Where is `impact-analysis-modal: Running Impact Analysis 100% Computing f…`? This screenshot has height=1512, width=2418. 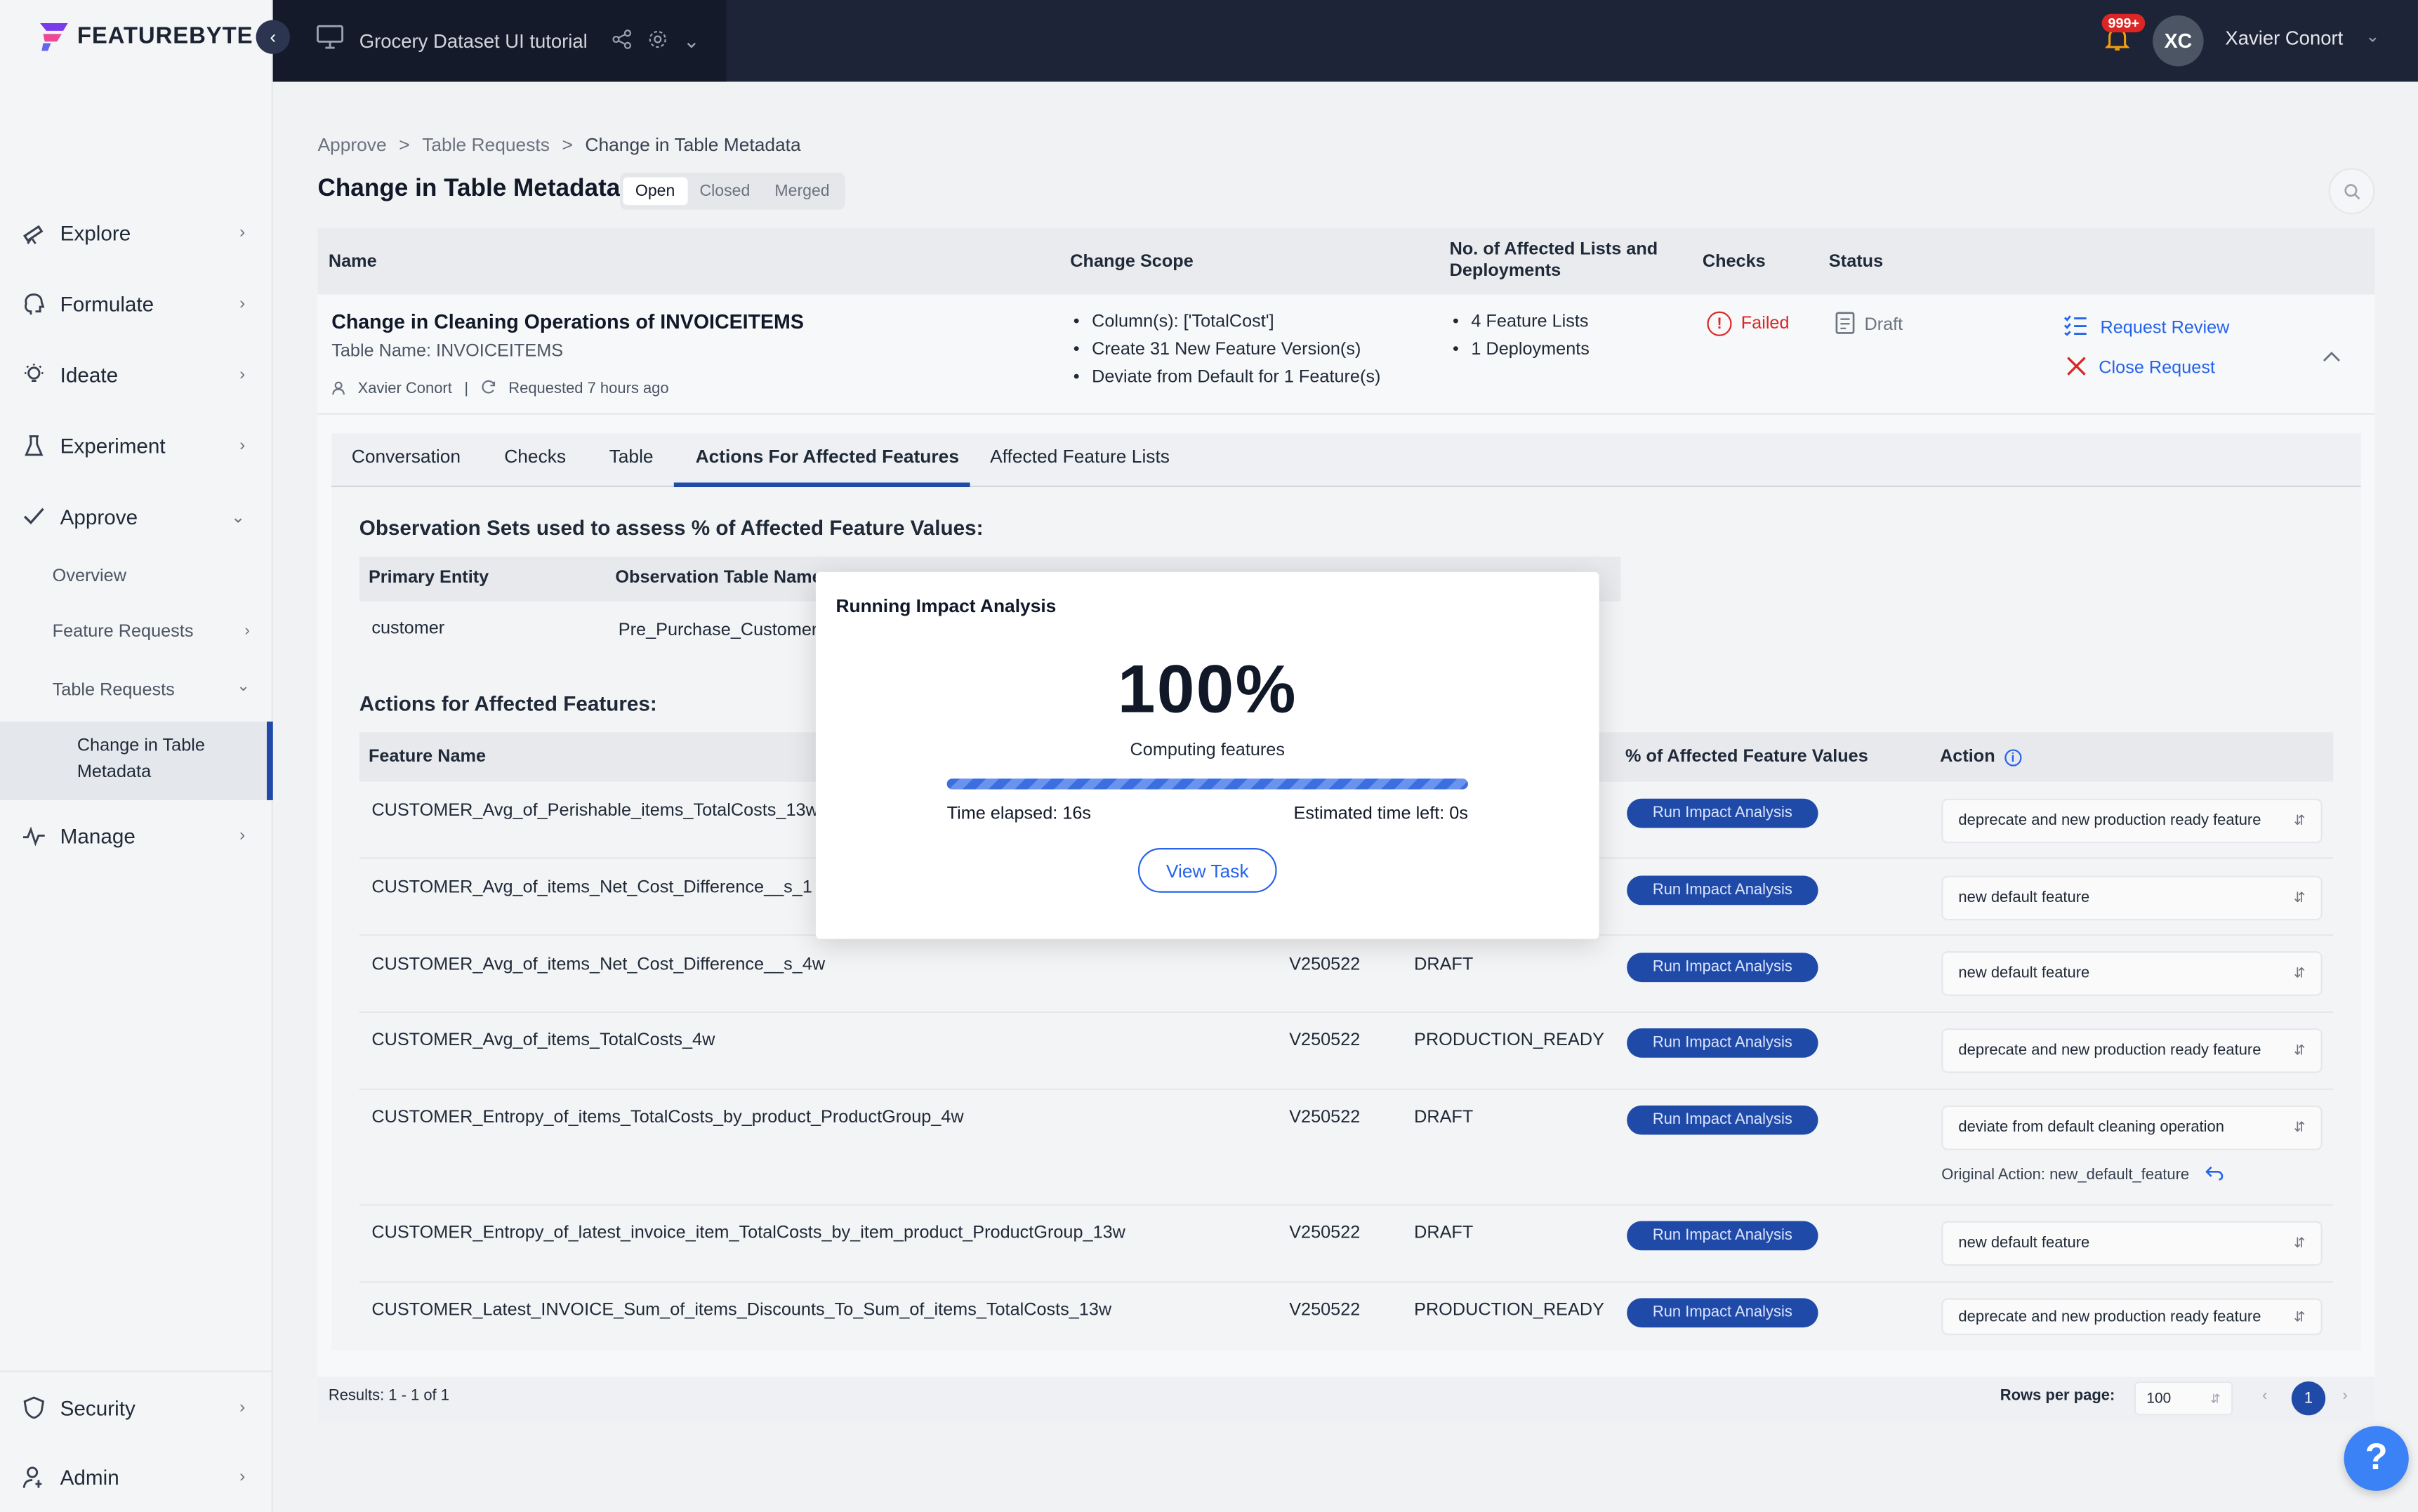 impact-analysis-modal: Running Impact Analysis 100% Computing f… is located at coordinates (1207, 755).